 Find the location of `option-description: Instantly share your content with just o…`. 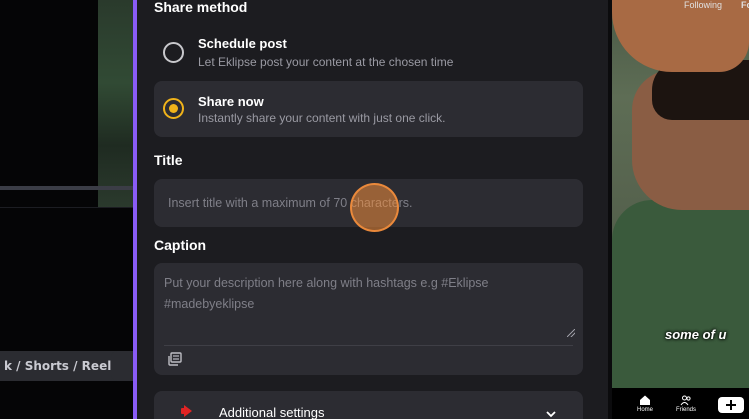

option-description: Instantly share your content with just o… is located at coordinates (322, 118).